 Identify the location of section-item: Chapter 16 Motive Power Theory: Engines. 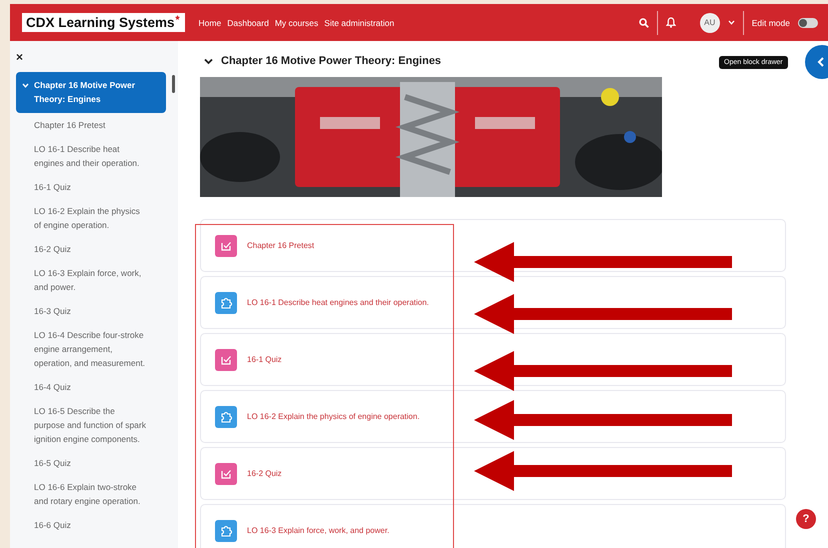
(91, 92).